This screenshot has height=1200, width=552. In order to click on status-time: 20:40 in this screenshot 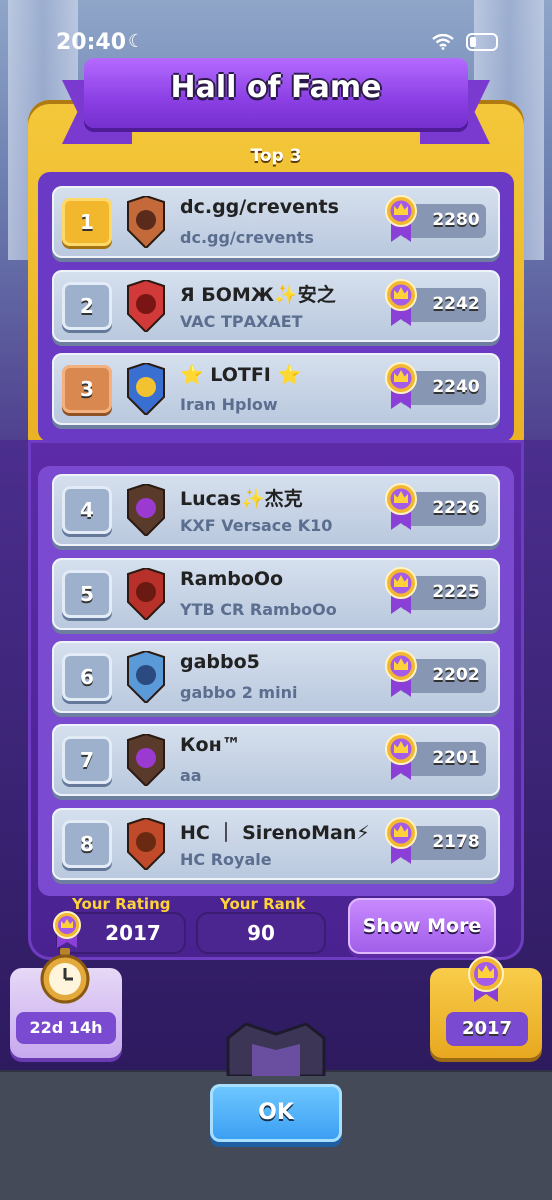, I will do `click(91, 42)`.